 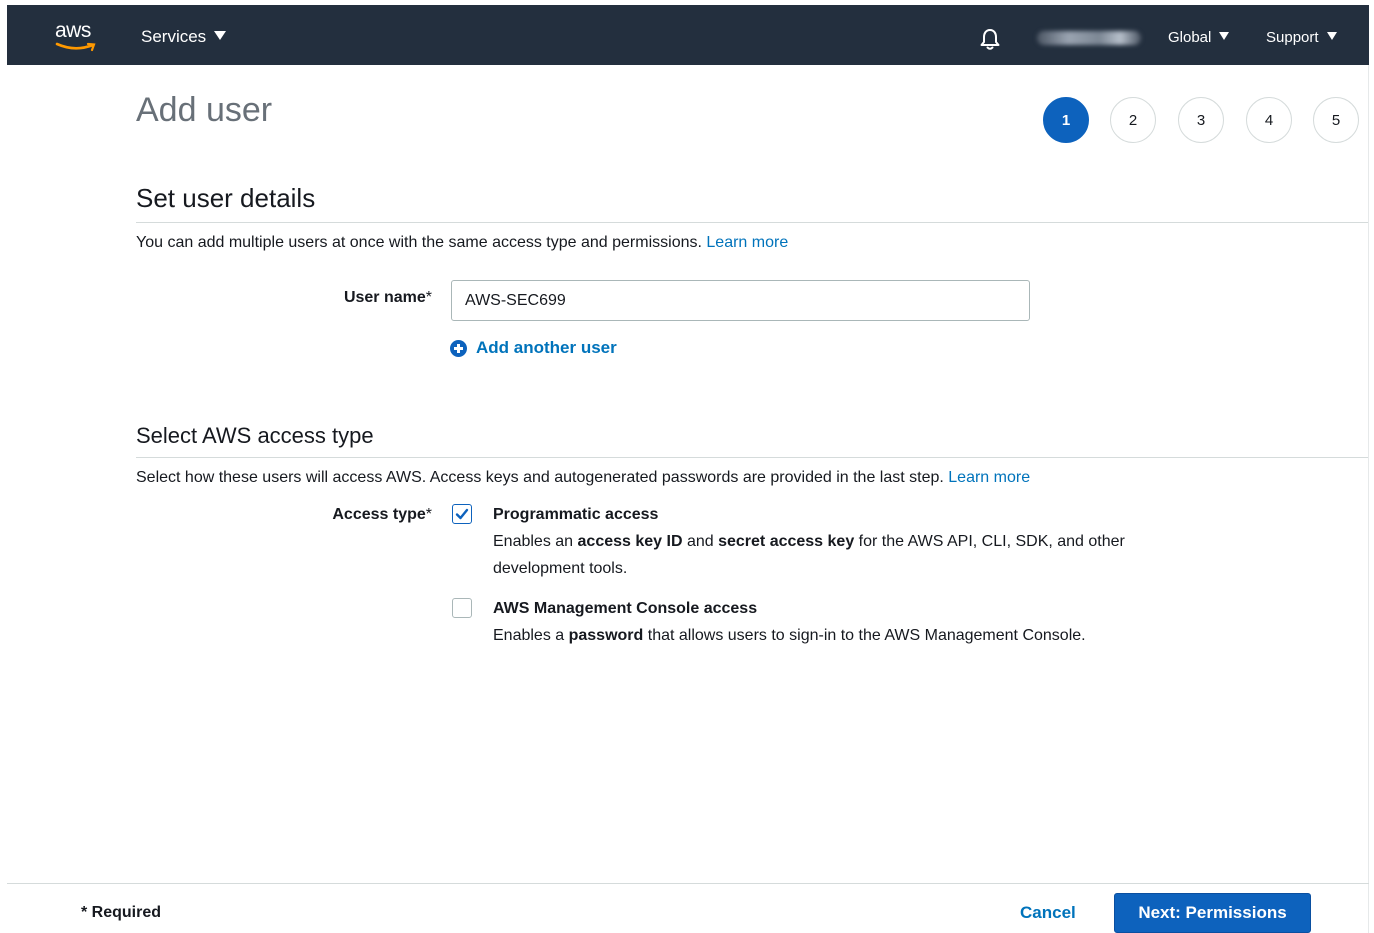 I want to click on checkmark-icon, so click(x=462, y=514).